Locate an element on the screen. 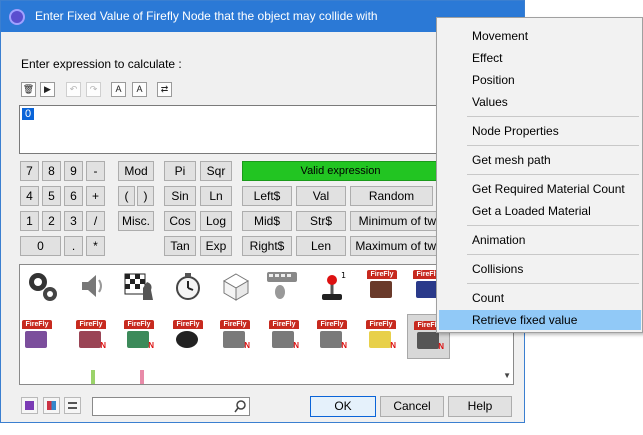 The width and height of the screenshot is (643, 435). menu-item-get-loaded-material: Get a Loaded Material is located at coordinates (540, 211).